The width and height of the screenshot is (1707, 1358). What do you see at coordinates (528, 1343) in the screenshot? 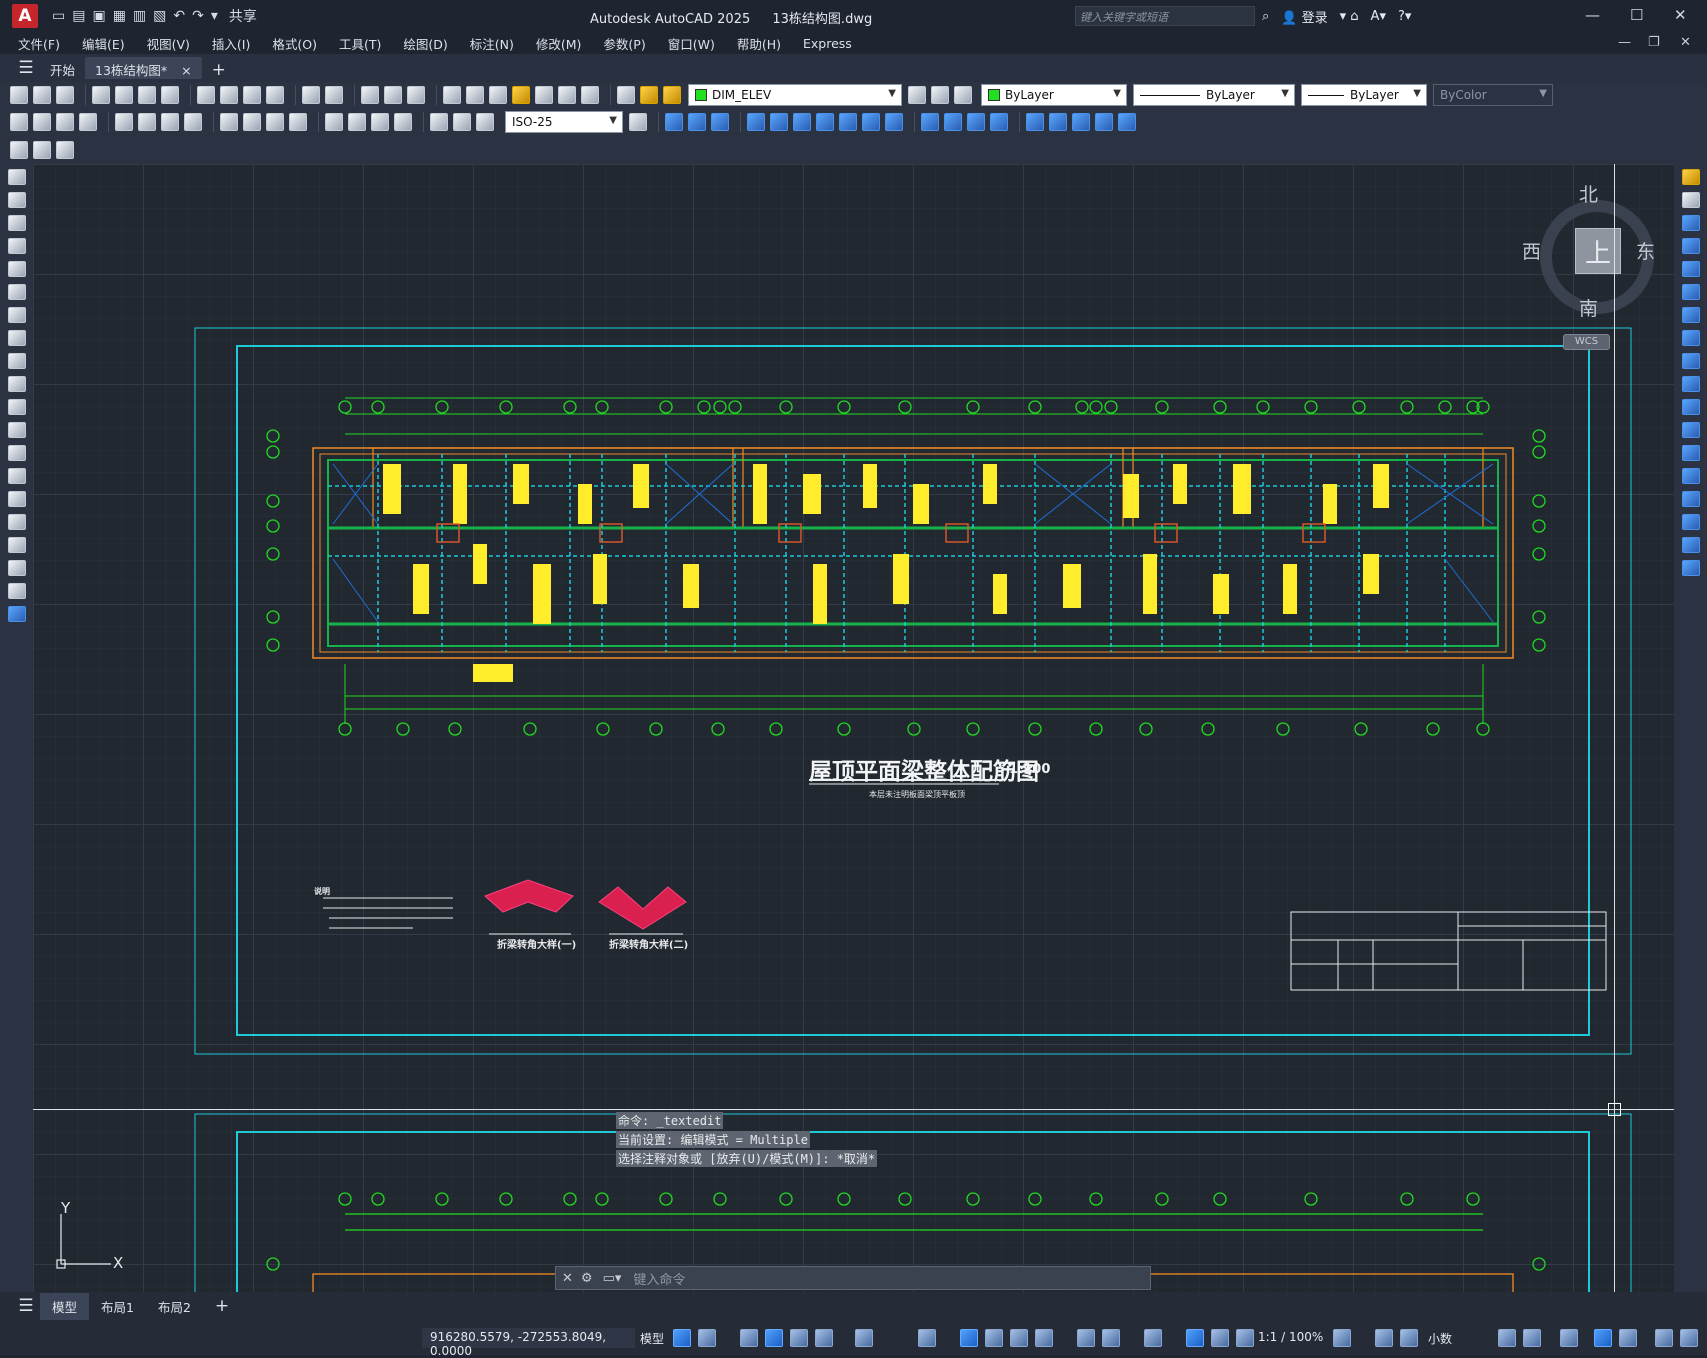
I see `coordinates-display: 916280.5579, -272553.8049, 0.0000` at bounding box center [528, 1343].